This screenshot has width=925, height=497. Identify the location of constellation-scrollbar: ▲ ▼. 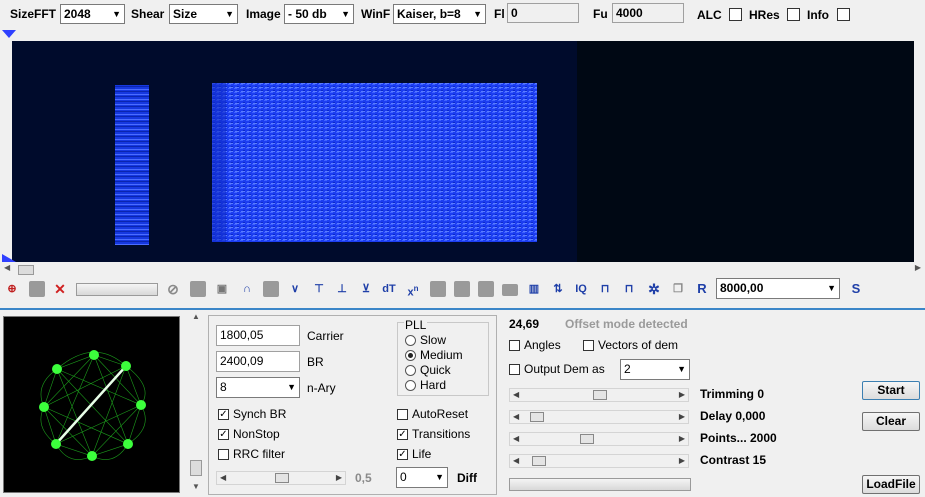
(196, 402).